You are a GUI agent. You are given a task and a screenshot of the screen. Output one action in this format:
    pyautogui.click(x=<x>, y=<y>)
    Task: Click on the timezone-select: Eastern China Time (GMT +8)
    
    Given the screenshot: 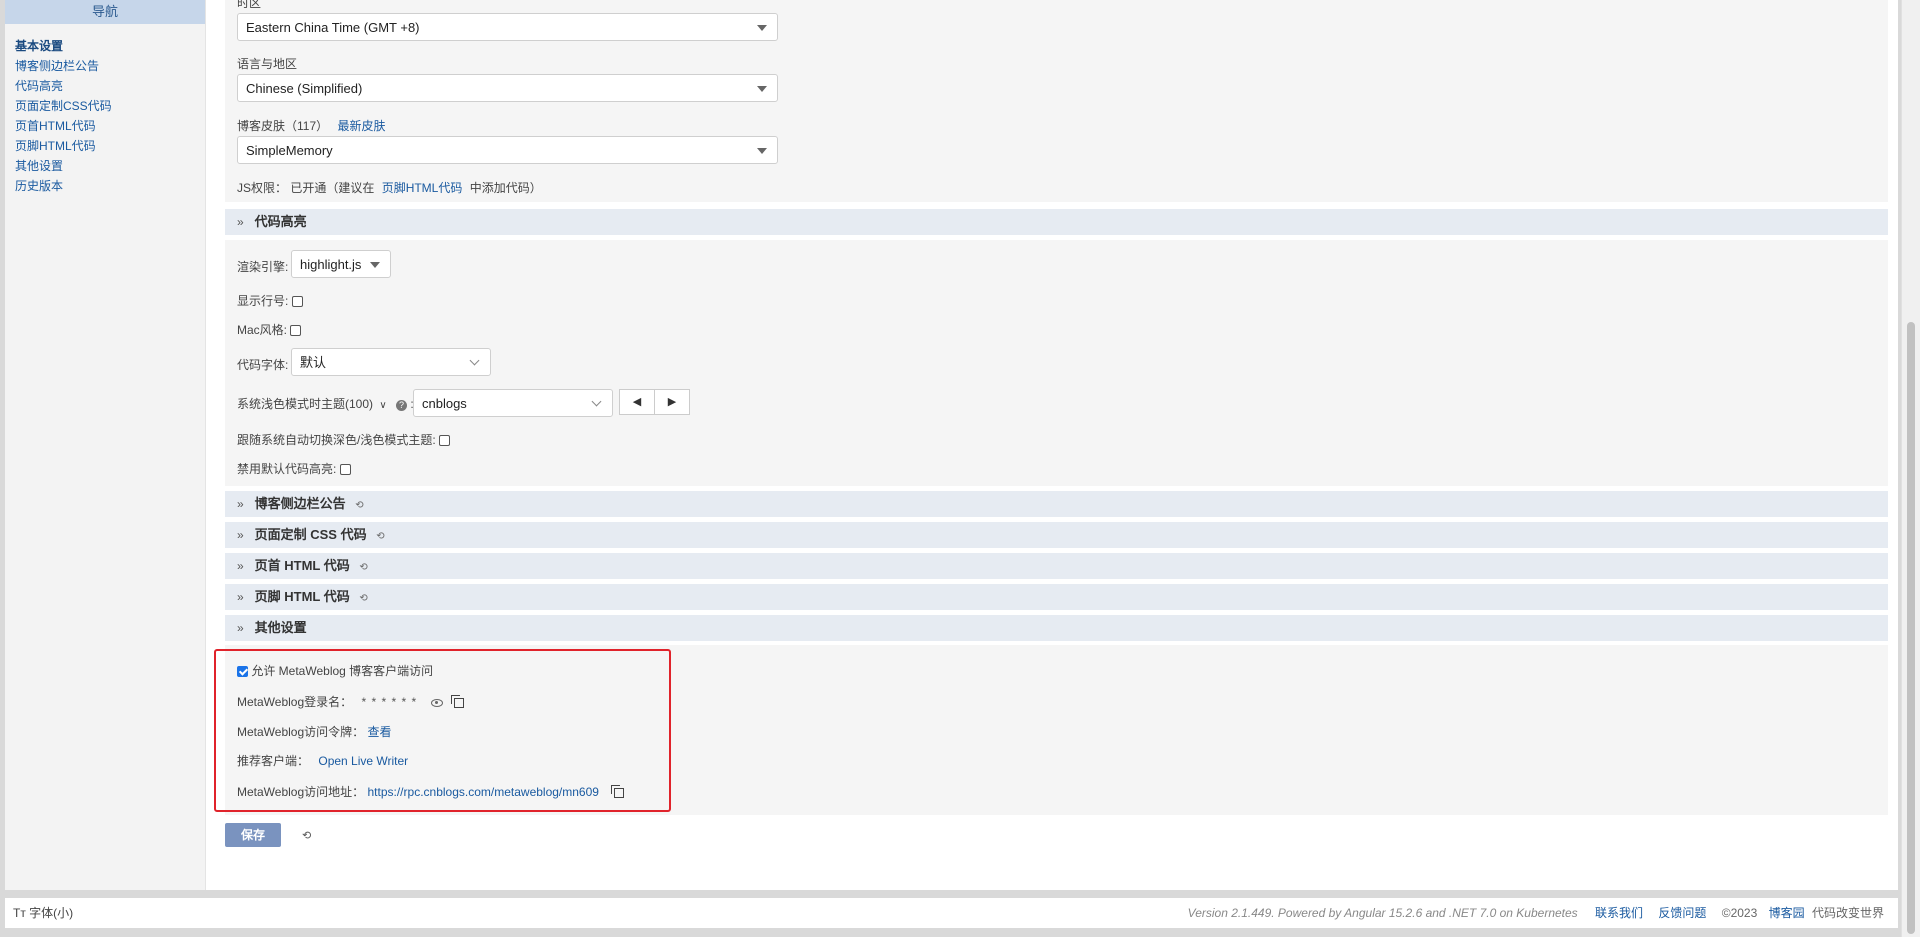 What is the action you would take?
    pyautogui.click(x=507, y=27)
    